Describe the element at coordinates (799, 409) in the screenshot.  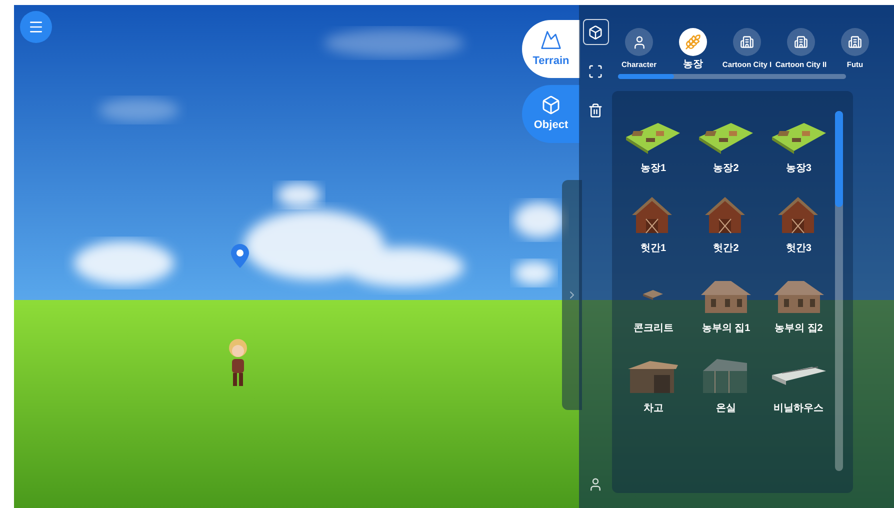
I see `item-label: 비닐하우스` at that location.